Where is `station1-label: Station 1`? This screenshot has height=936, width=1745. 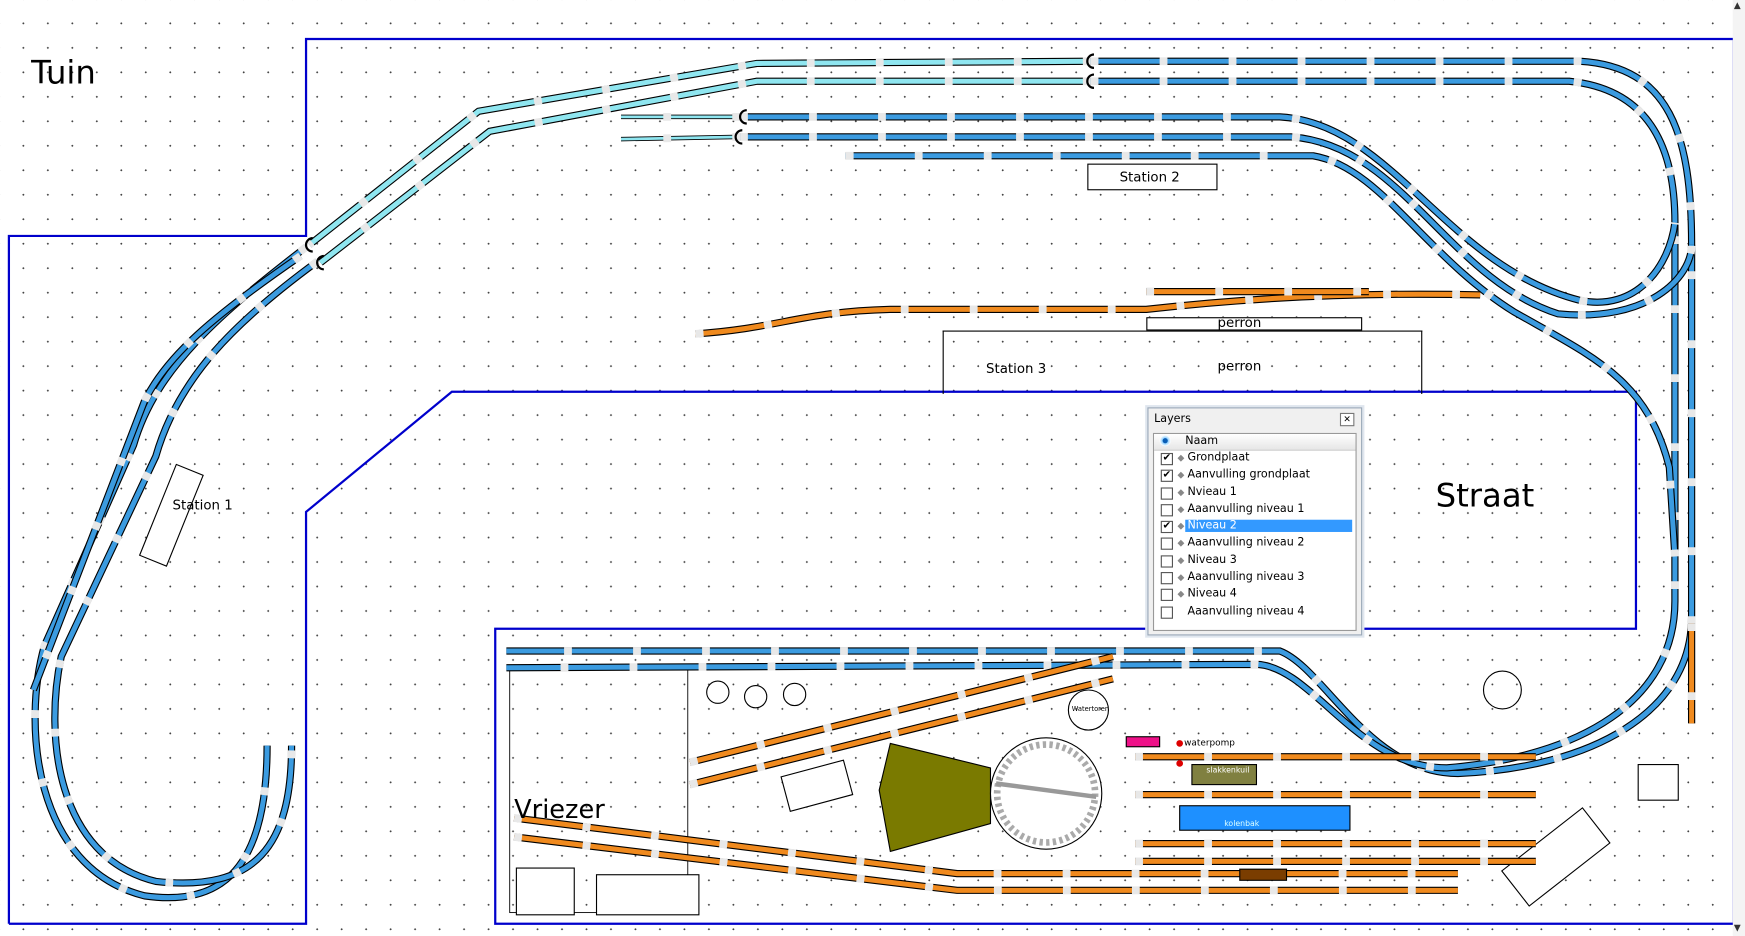
station1-label: Station 1 is located at coordinates (202, 505).